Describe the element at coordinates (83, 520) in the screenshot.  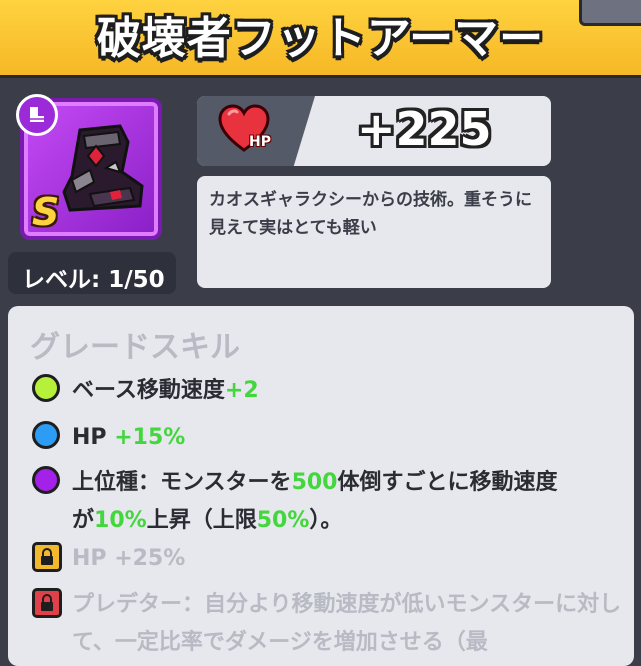
I see `skill-part: が` at that location.